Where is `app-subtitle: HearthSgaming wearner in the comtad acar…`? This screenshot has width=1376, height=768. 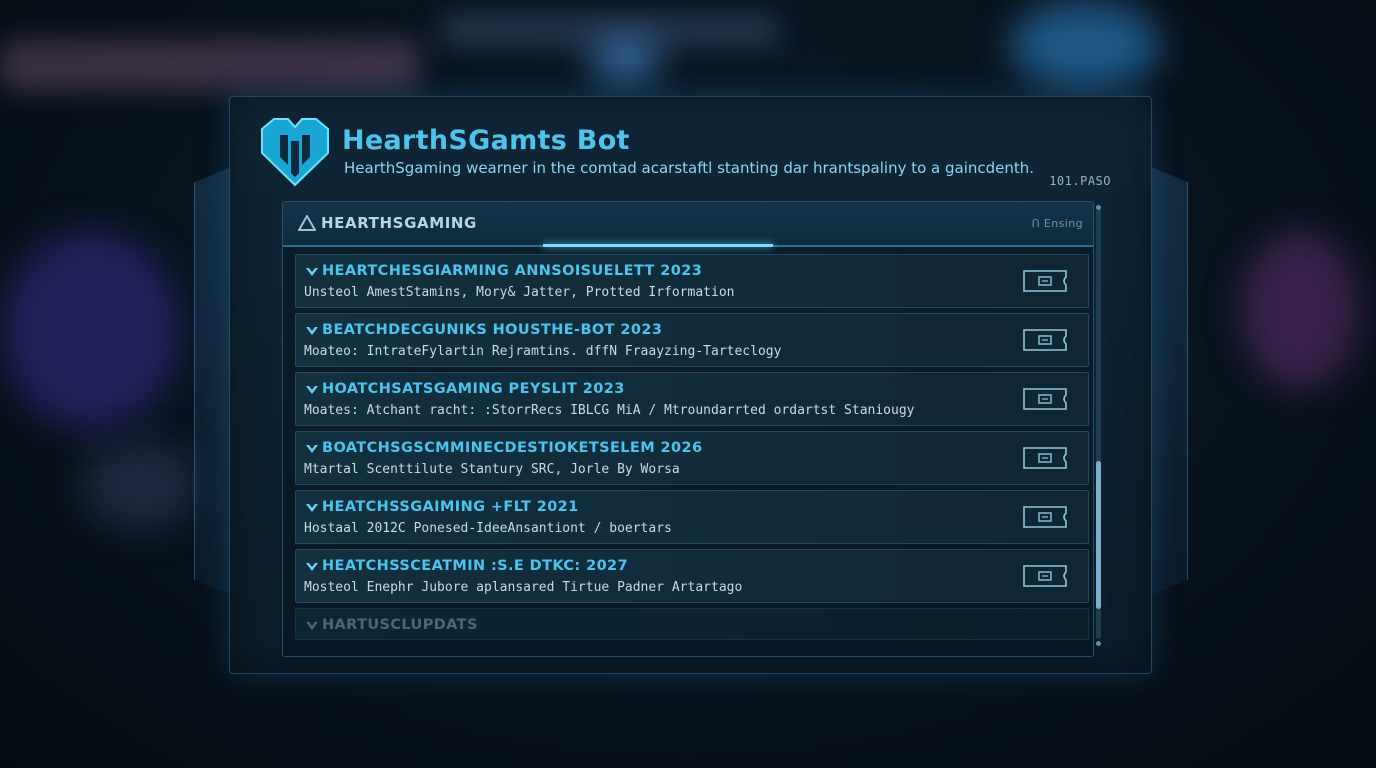
app-subtitle: HearthSgaming wearner in the comtad acar… is located at coordinates (689, 168).